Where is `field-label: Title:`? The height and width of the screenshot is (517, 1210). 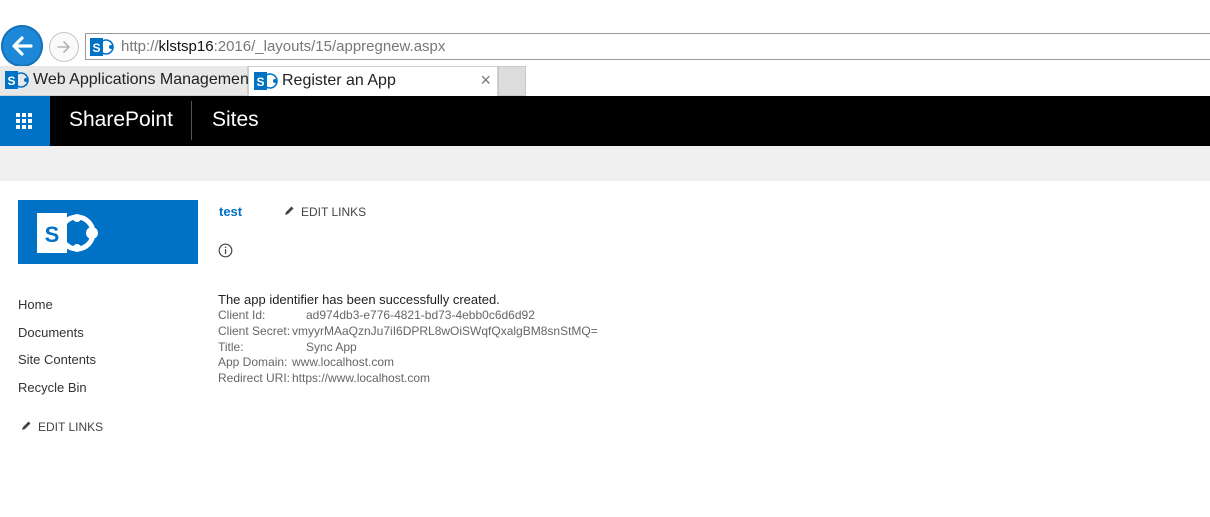 field-label: Title: is located at coordinates (231, 346).